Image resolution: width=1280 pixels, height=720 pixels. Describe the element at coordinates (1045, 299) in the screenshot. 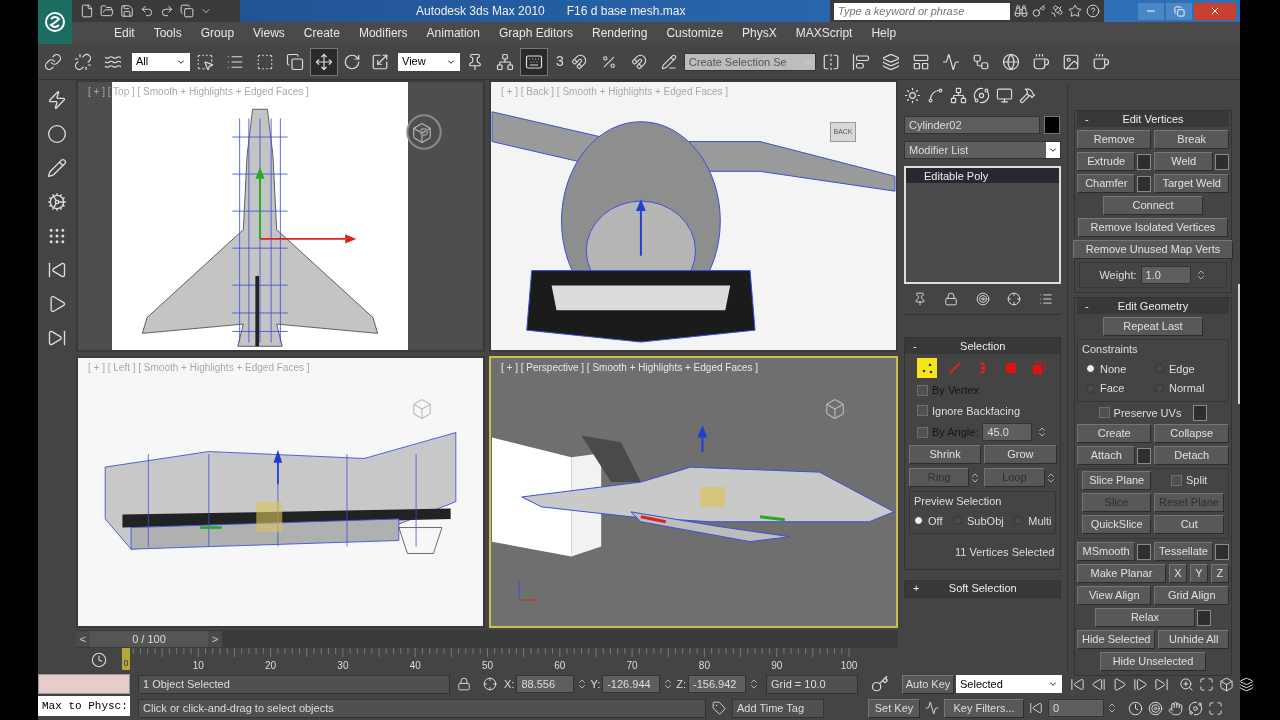

I see `configure-modifier-sets-icon` at that location.